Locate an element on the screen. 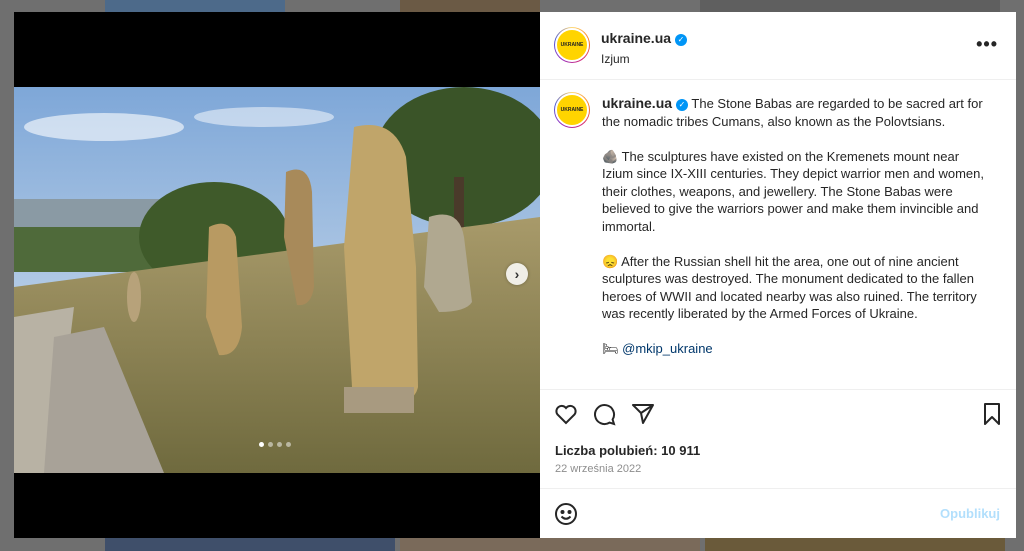 The height and width of the screenshot is (551, 1024). publish-button: Opublikuj is located at coordinates (970, 513).